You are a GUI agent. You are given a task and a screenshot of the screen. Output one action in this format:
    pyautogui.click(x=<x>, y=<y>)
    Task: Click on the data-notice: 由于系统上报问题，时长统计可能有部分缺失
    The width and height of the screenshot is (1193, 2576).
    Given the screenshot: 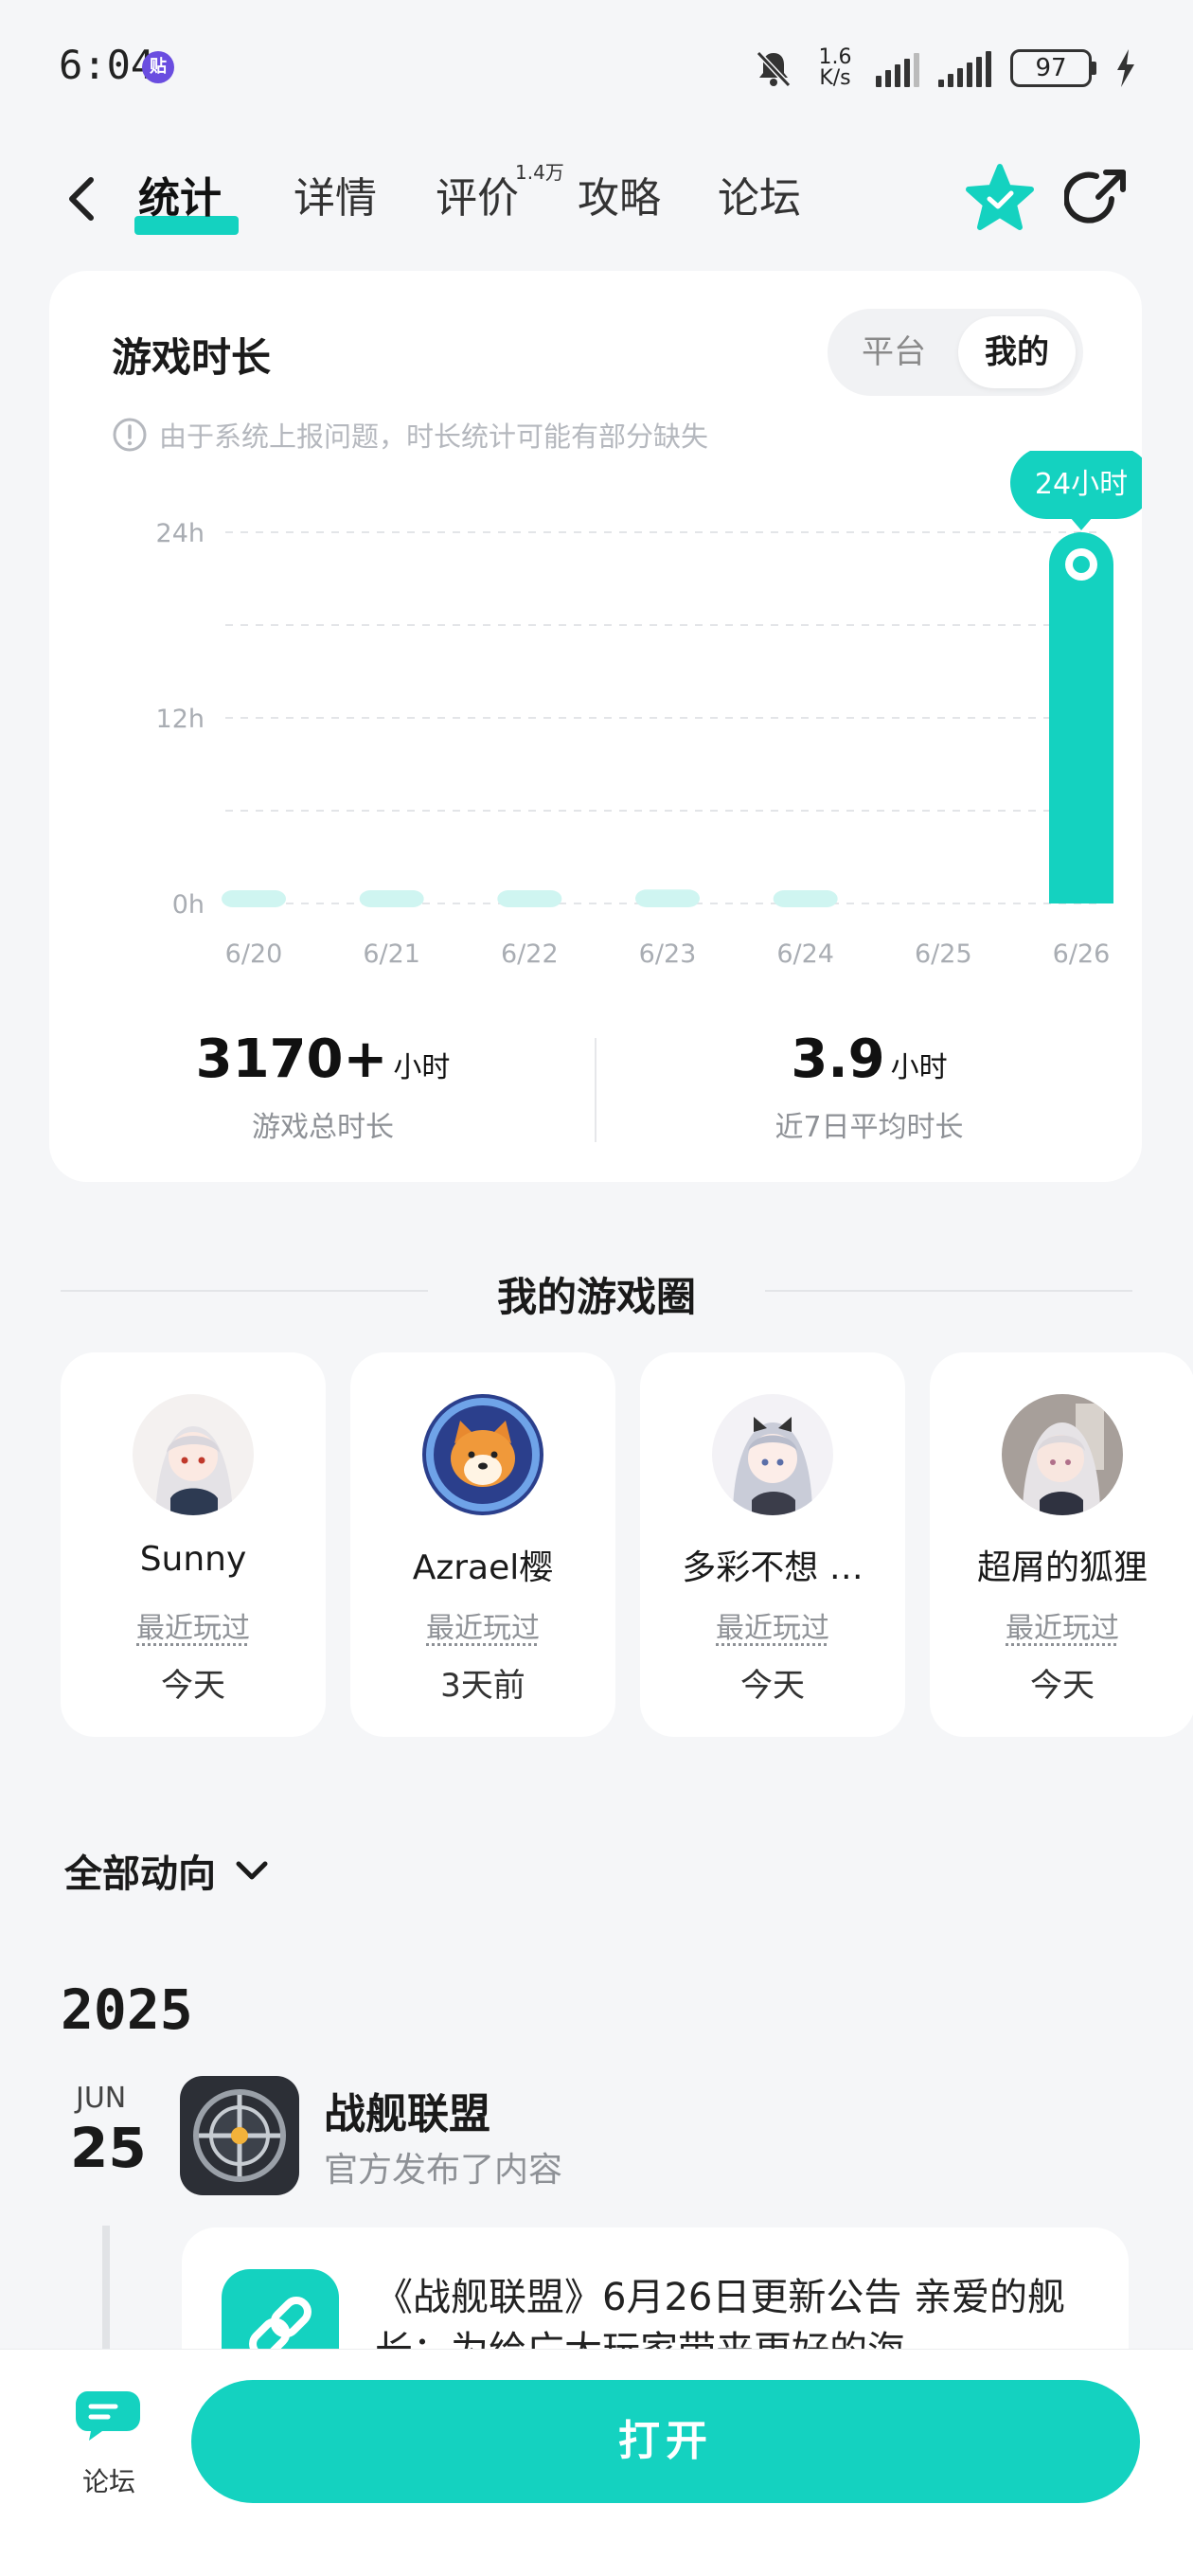 What is the action you would take?
    pyautogui.click(x=410, y=435)
    